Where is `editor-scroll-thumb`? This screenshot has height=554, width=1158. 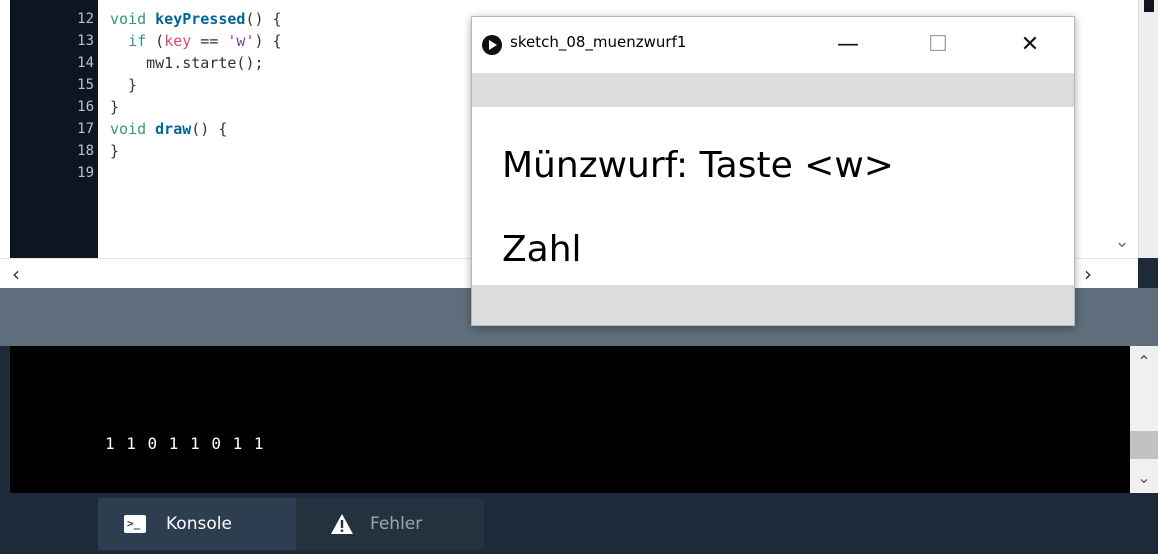
editor-scroll-thumb is located at coordinates (1149, 6).